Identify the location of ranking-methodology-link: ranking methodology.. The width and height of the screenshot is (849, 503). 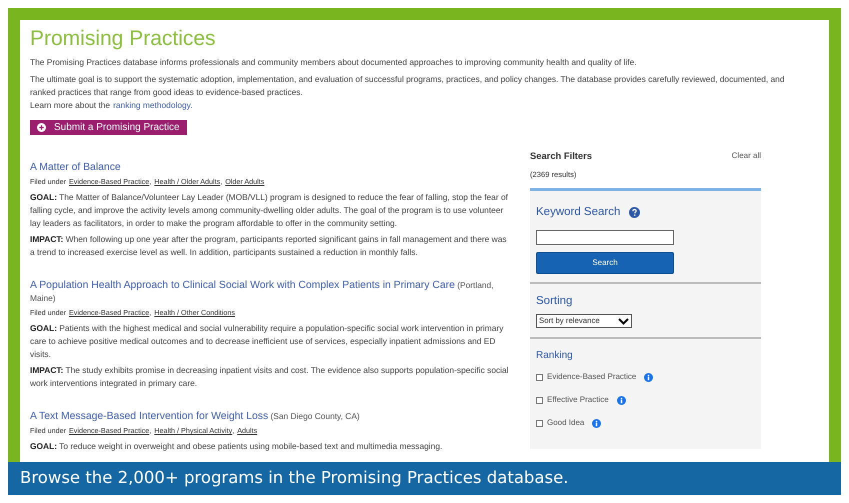
(153, 105).